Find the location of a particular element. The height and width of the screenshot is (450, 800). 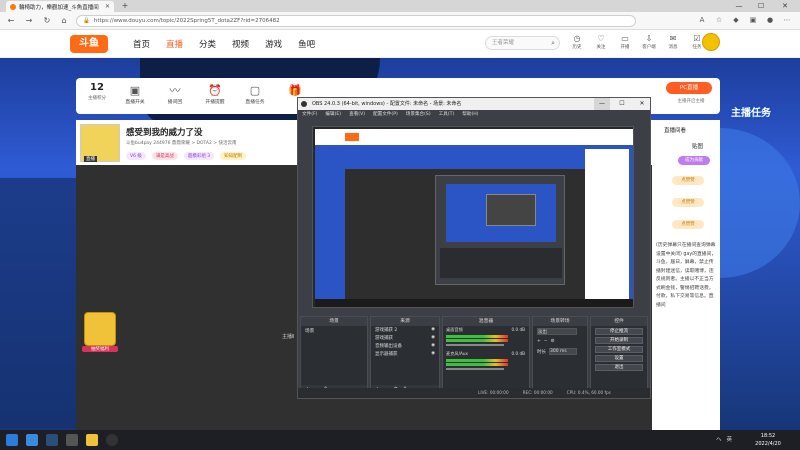

obs-menu-view: 查看(V) is located at coordinates (357, 114).